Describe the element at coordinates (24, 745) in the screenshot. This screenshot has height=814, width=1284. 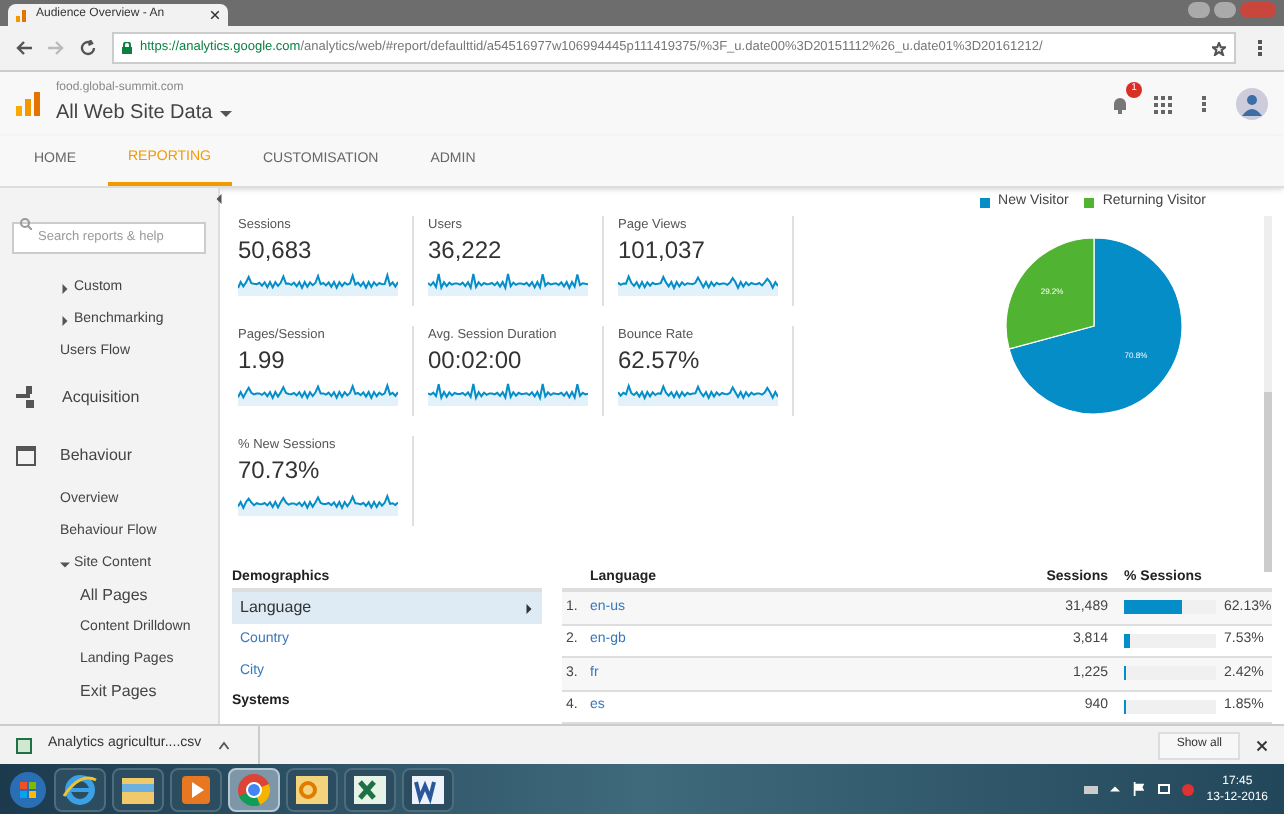
I see `spreadsheet-file-icon` at that location.